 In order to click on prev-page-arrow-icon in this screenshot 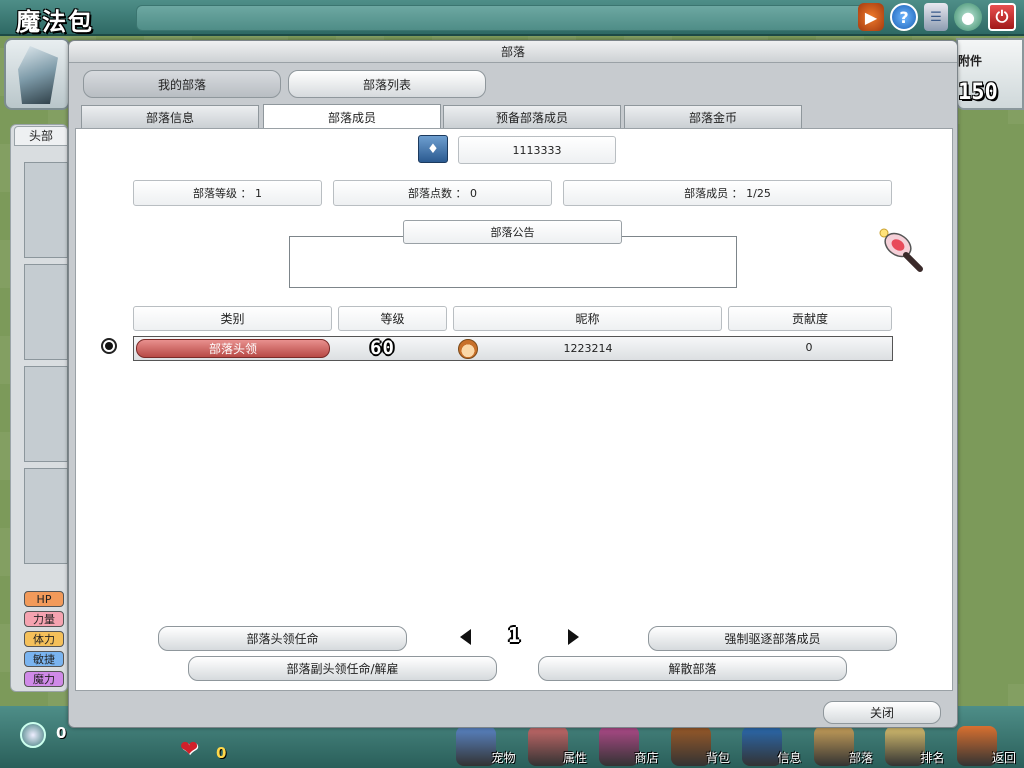, I will do `click(465, 637)`.